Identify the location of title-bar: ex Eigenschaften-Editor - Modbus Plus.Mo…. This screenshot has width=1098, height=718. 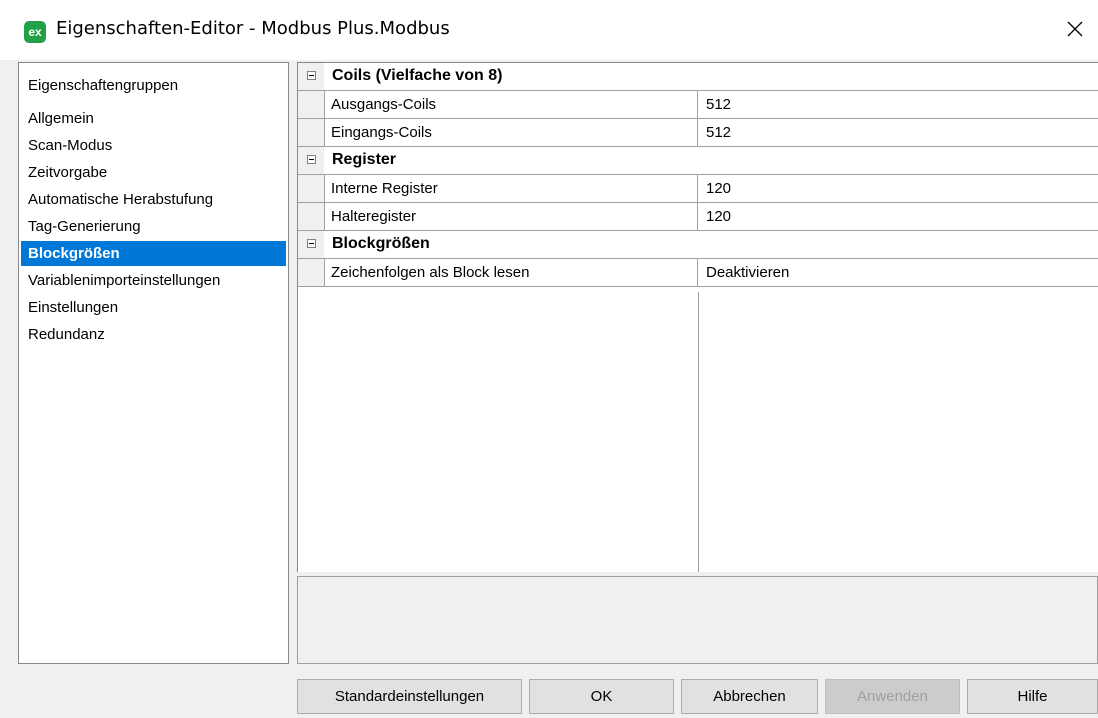
(549, 30).